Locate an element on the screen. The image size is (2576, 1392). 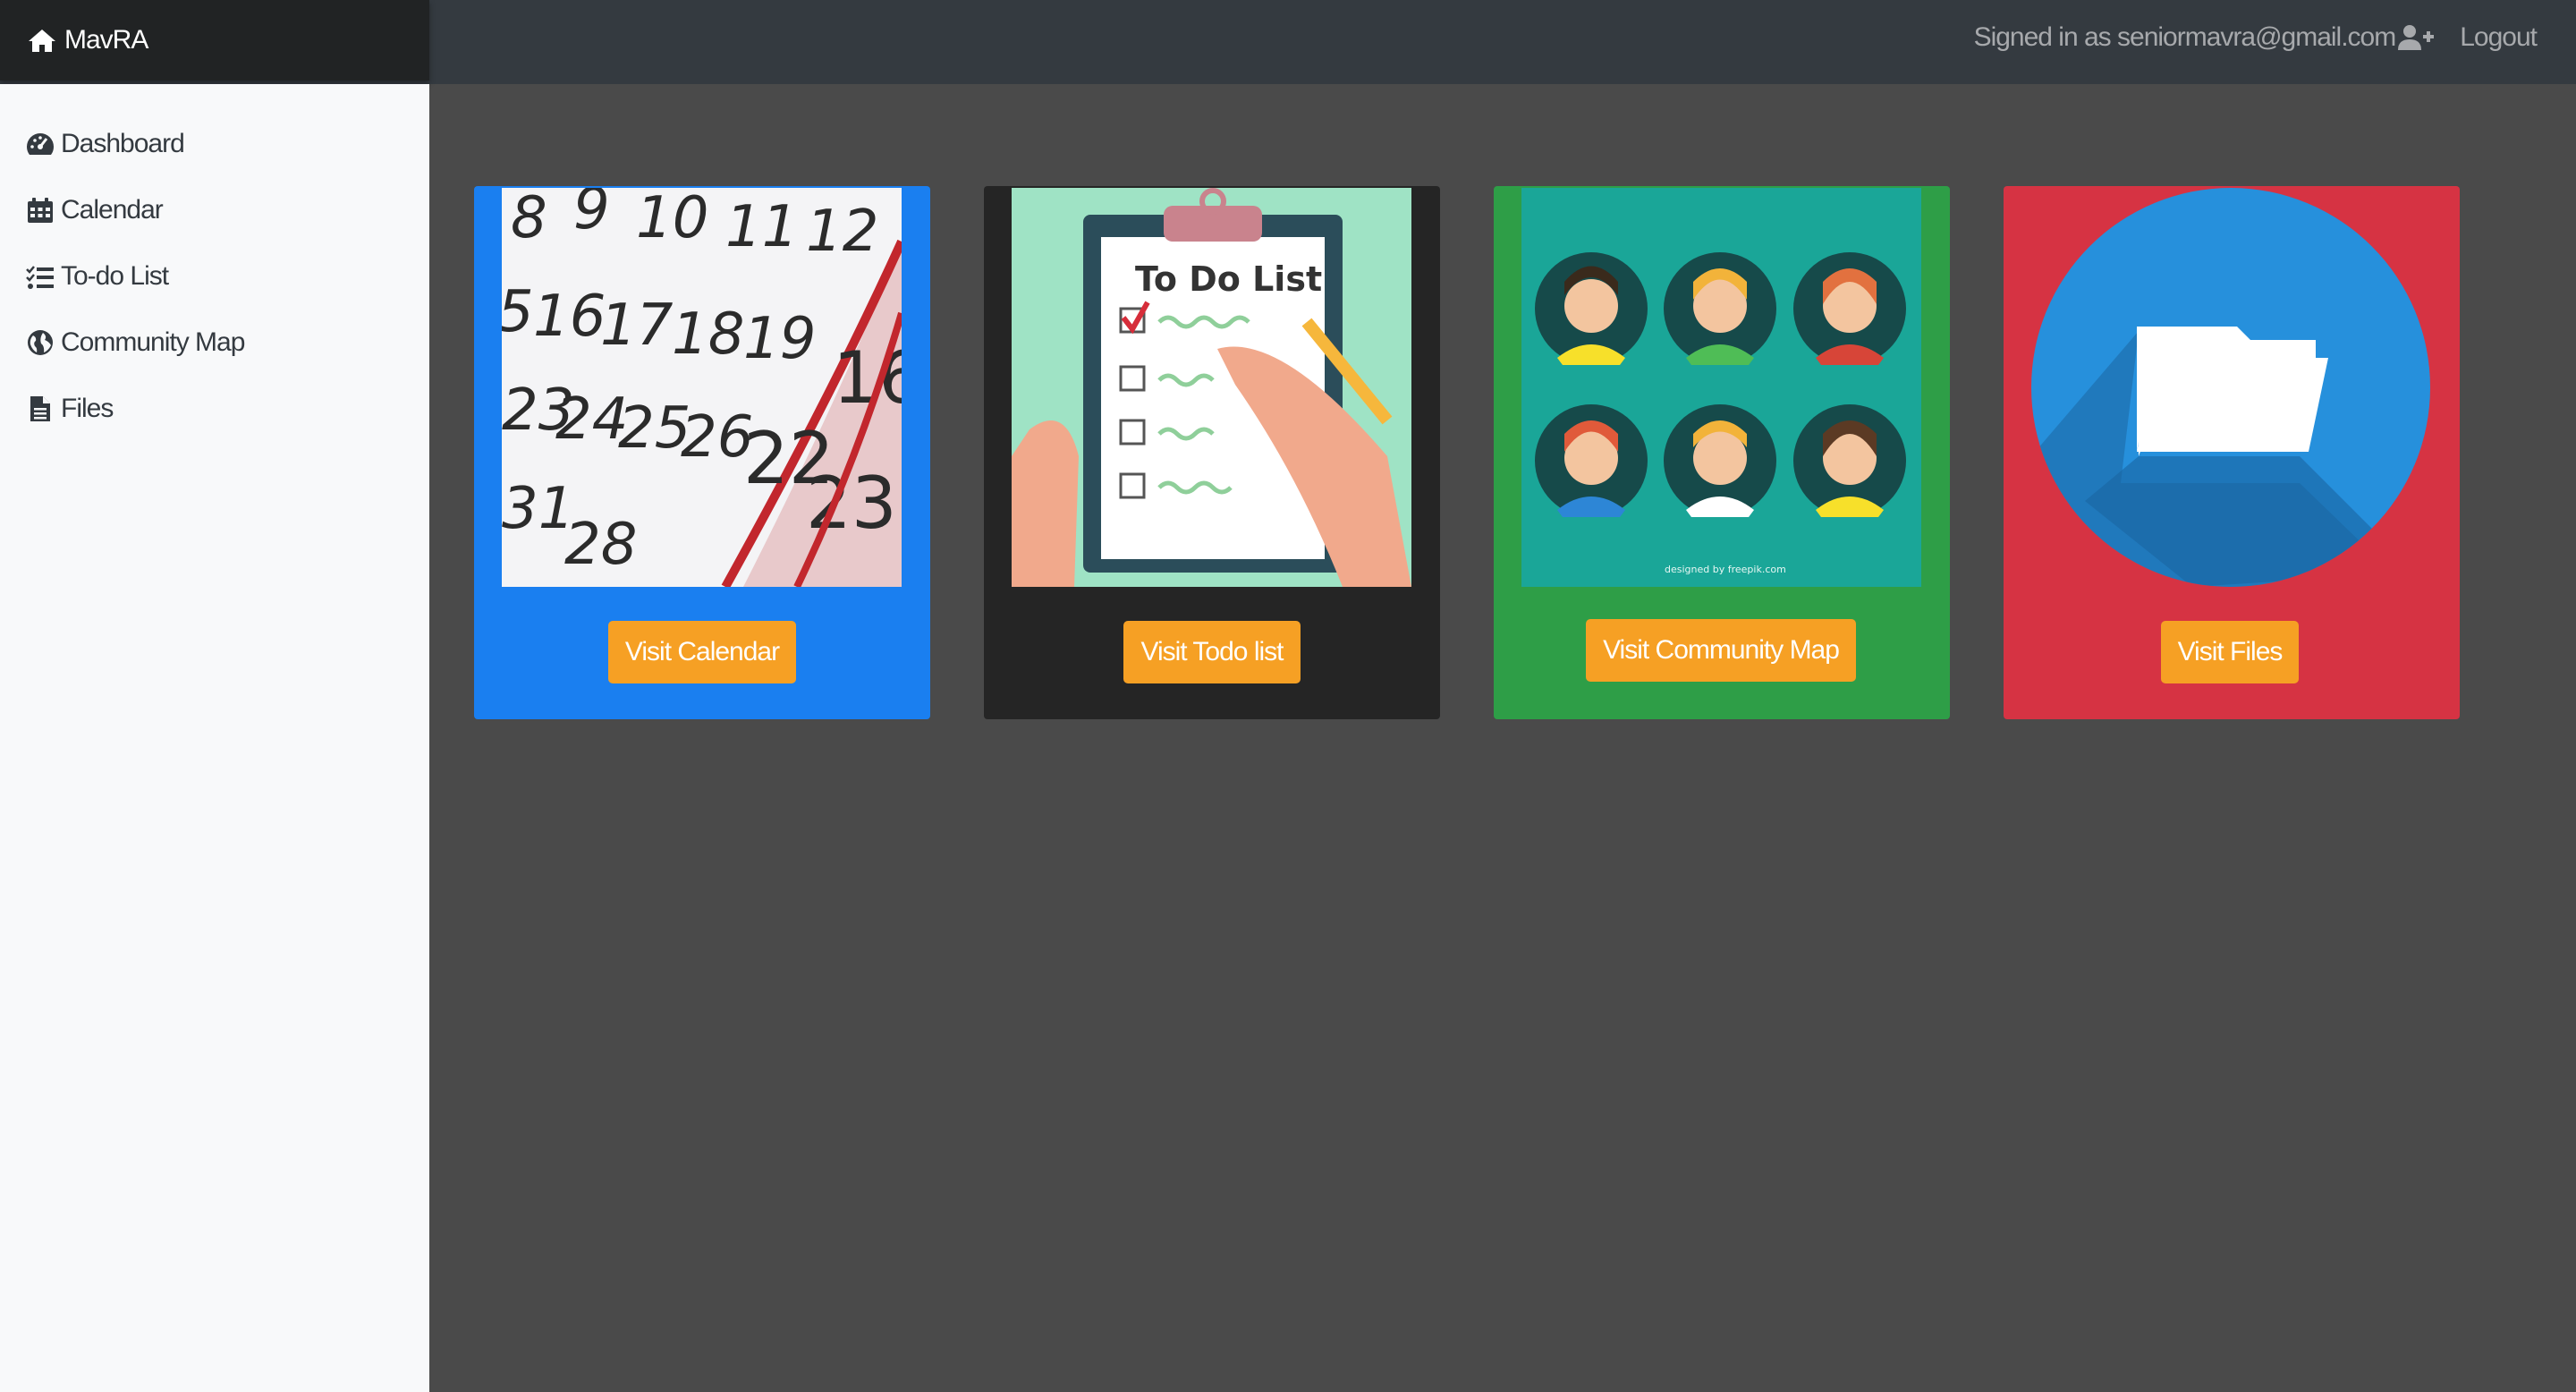
visit-calendar-button: Visit Calendar is located at coordinates (702, 652).